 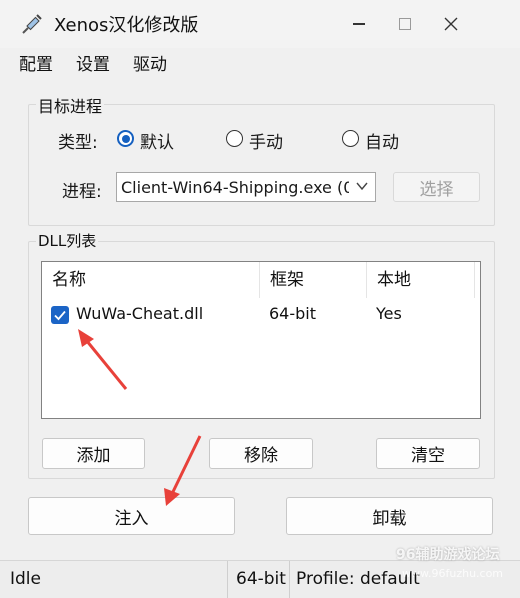 What do you see at coordinates (70, 105) in the screenshot?
I see `target-process-group-label: 目标进程` at bounding box center [70, 105].